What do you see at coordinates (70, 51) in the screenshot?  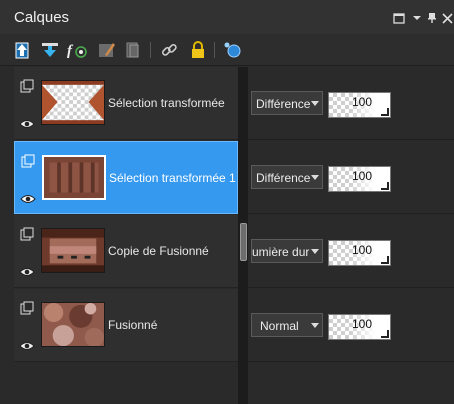 I see `svg-text: f` at bounding box center [70, 51].